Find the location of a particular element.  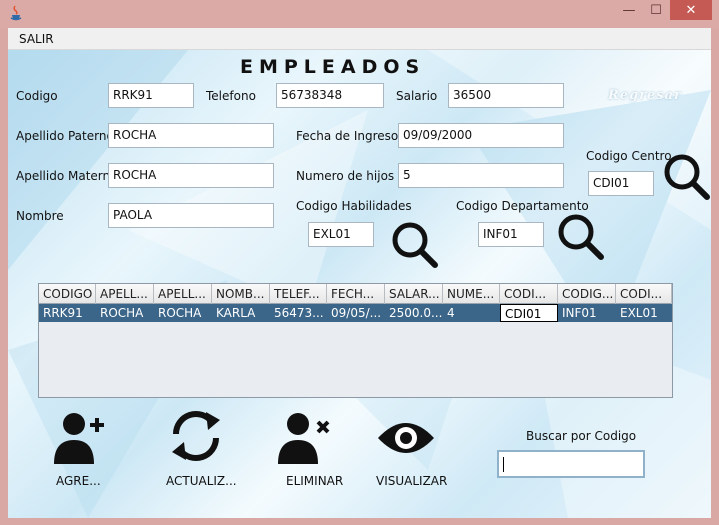

table-cell: RRK91 is located at coordinates (67, 313).